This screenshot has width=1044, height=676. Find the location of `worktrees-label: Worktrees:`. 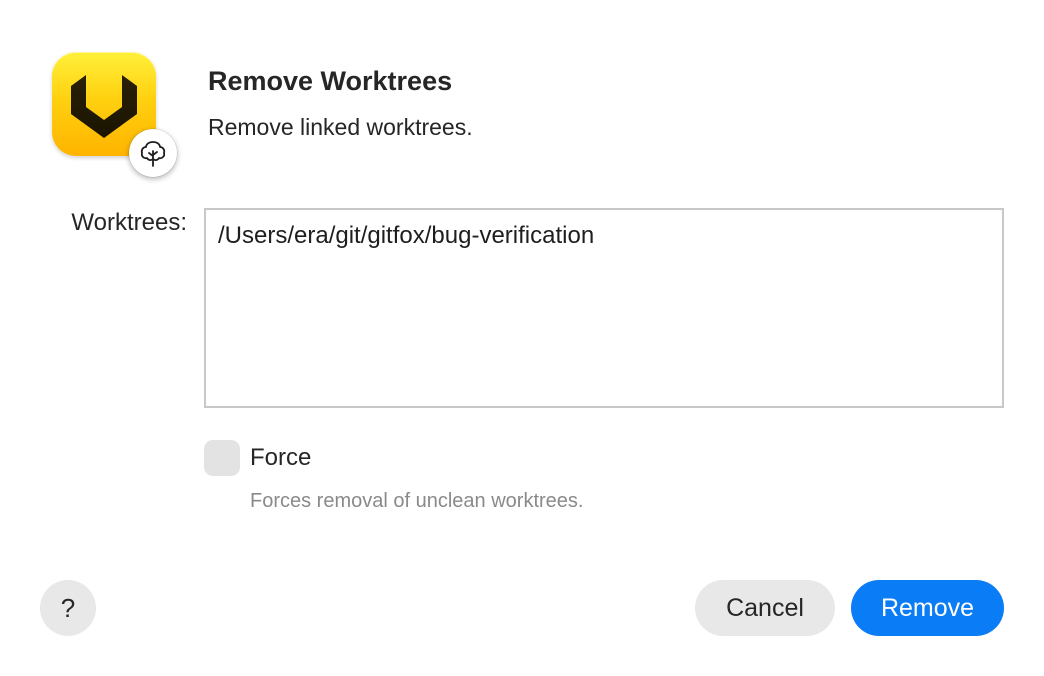

worktrees-label: Worktrees: is located at coordinates (129, 222).